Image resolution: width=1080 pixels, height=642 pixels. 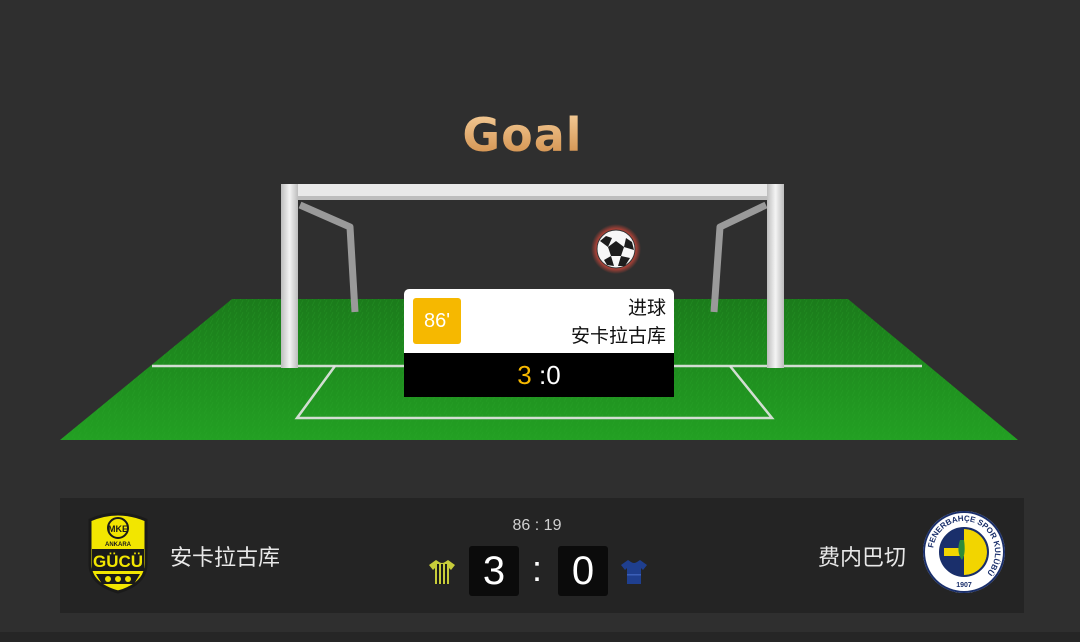 What do you see at coordinates (118, 561) in the screenshot?
I see `svg-text: GÜCÜ` at bounding box center [118, 561].